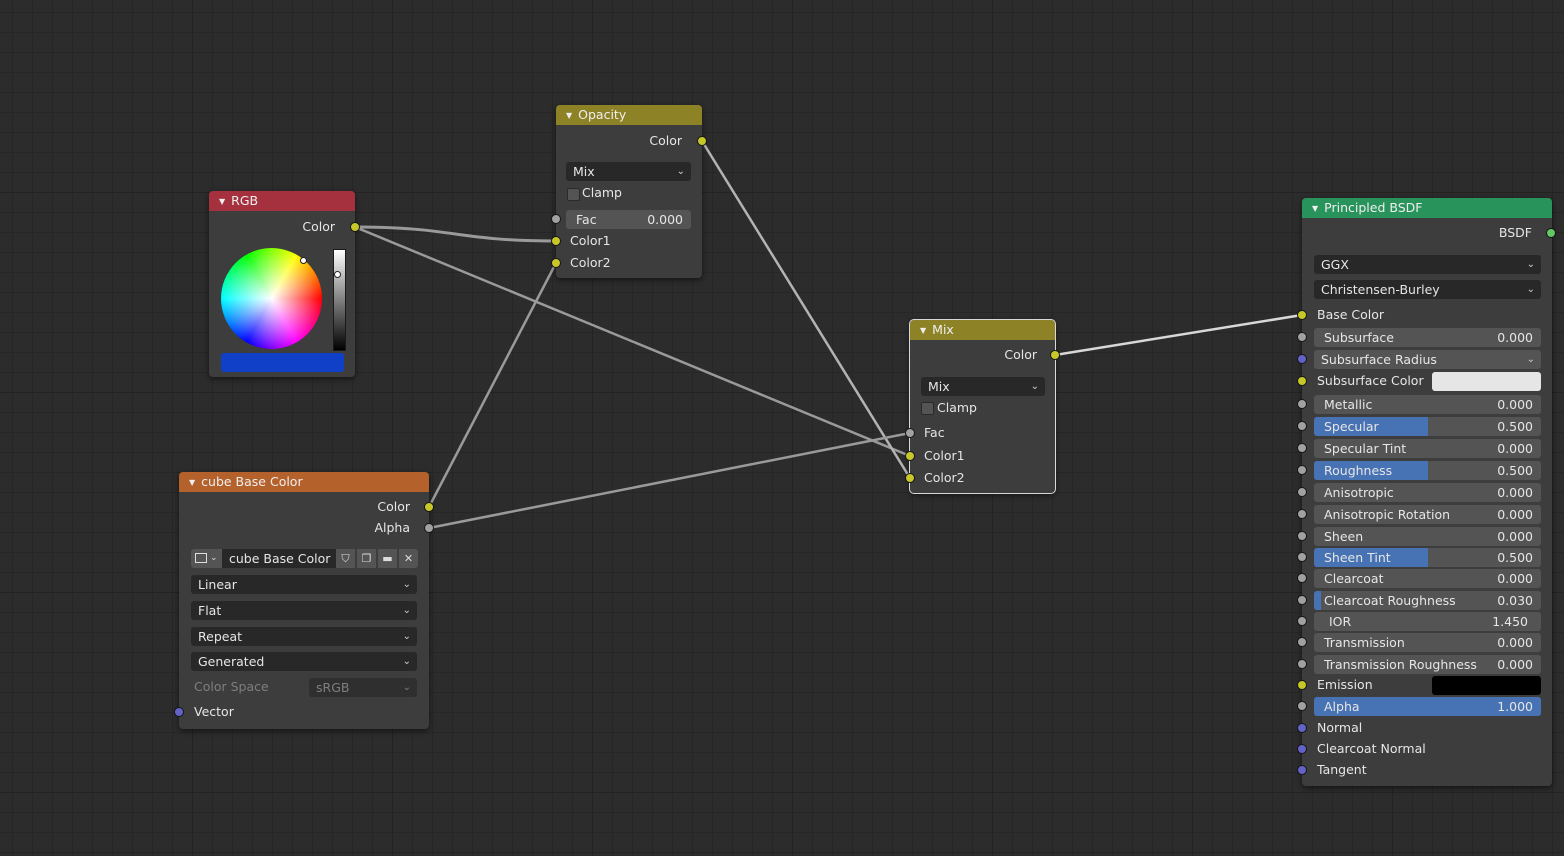  What do you see at coordinates (1427, 448) in the screenshot?
I see `specular-tint-field: Specular Tint 0.000` at bounding box center [1427, 448].